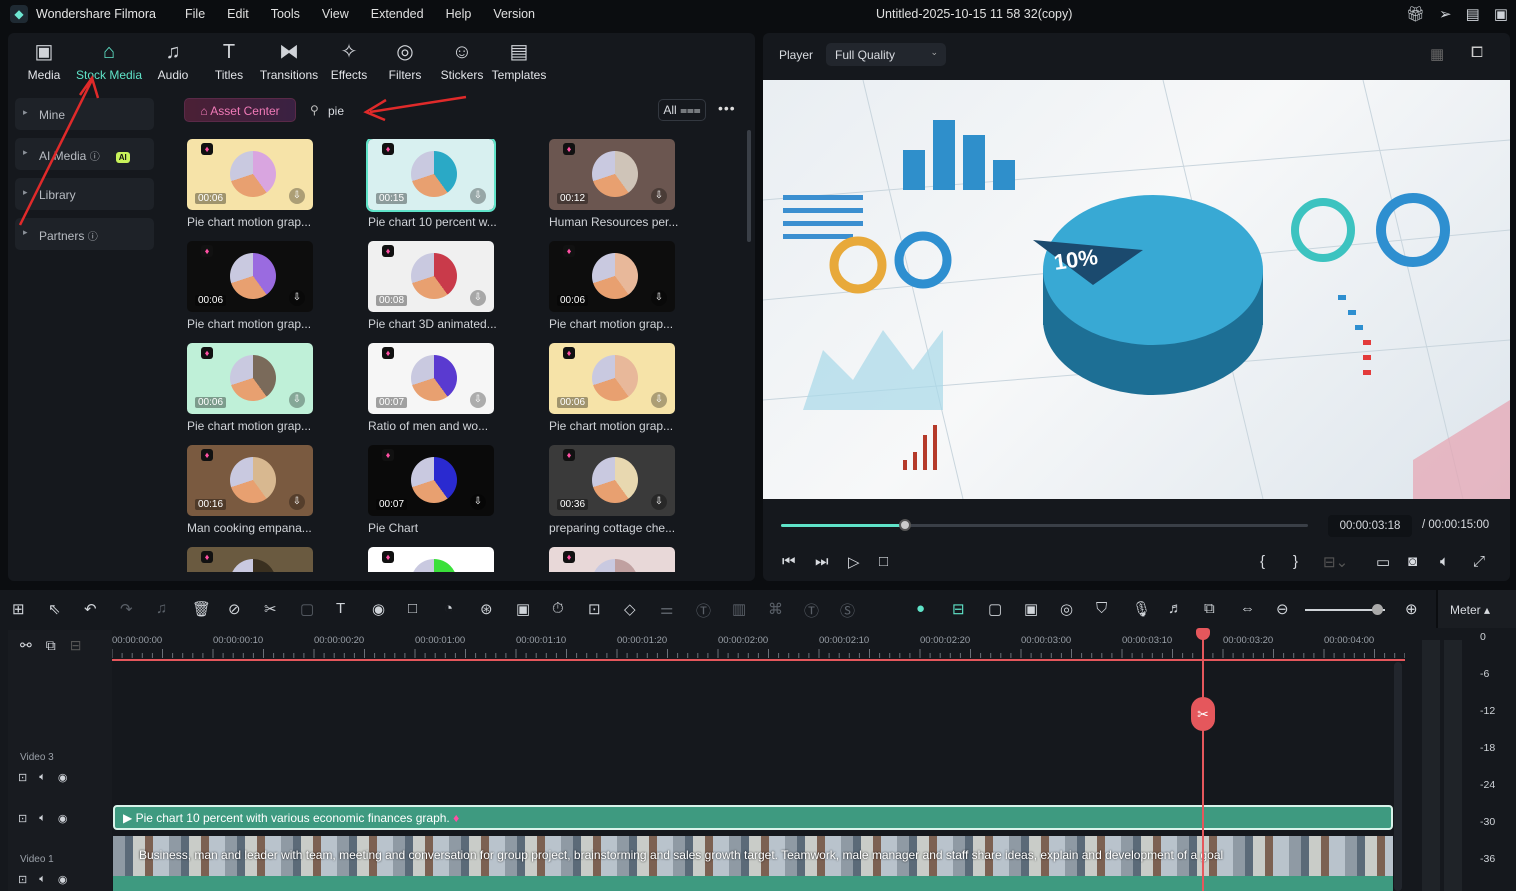  I want to click on redo-icon: ↷, so click(138, 610).